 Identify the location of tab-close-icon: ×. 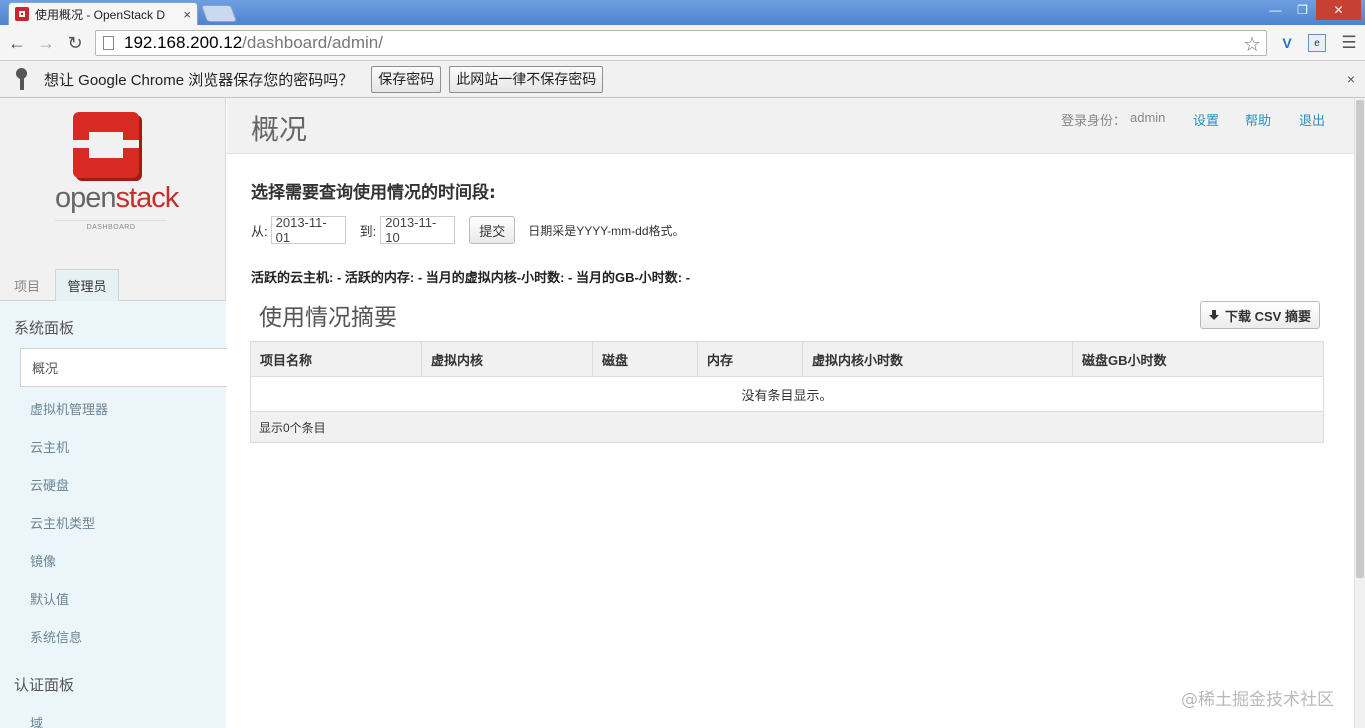
(187, 14).